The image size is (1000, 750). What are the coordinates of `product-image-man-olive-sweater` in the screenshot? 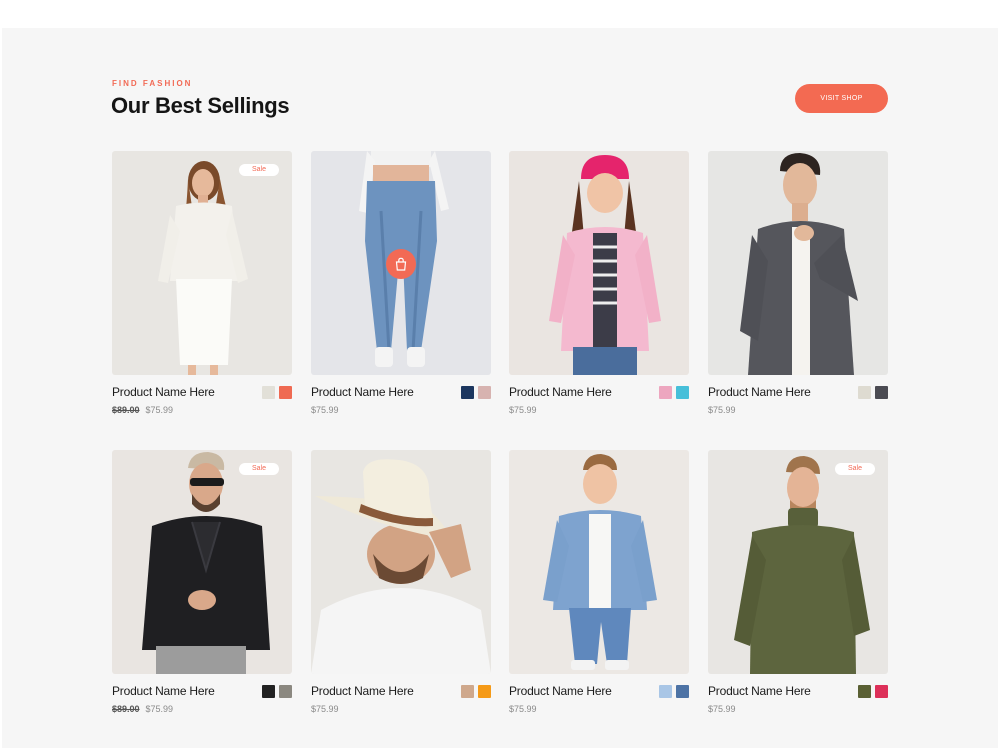 It's located at (798, 562).